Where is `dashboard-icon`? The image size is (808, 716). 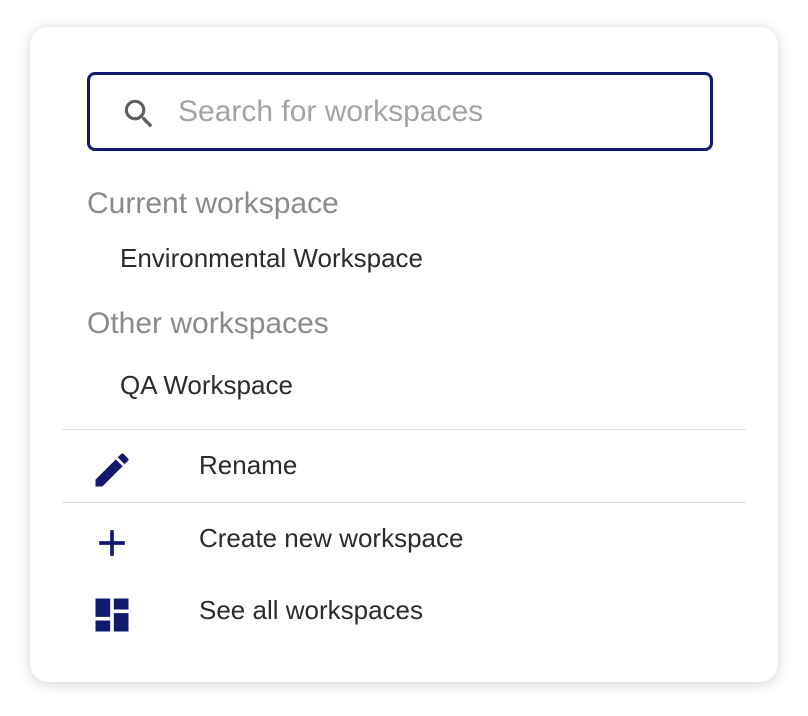
dashboard-icon is located at coordinates (112, 615).